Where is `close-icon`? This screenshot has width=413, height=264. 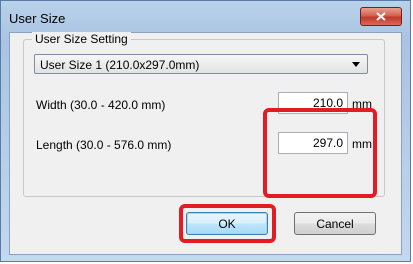
close-icon is located at coordinates (381, 16).